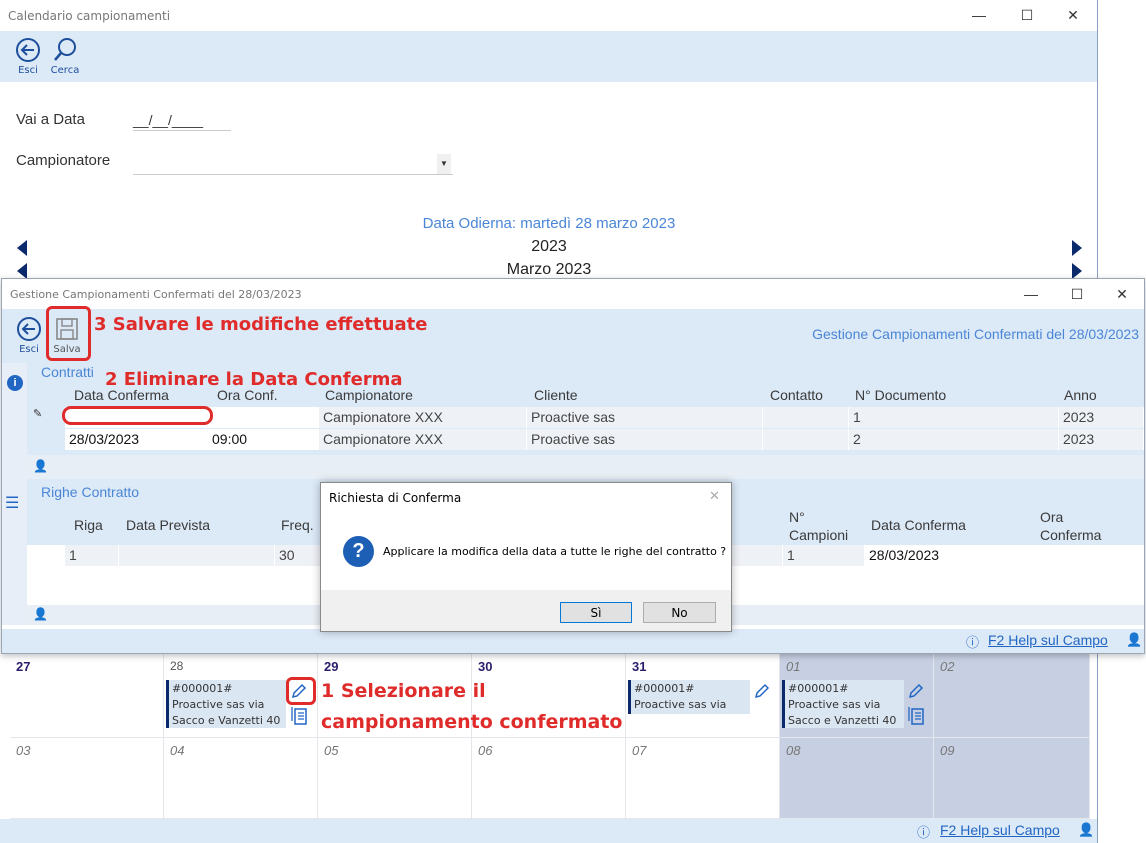 This screenshot has width=1146, height=843. Describe the element at coordinates (65, 49) in the screenshot. I see `search-icon` at that location.